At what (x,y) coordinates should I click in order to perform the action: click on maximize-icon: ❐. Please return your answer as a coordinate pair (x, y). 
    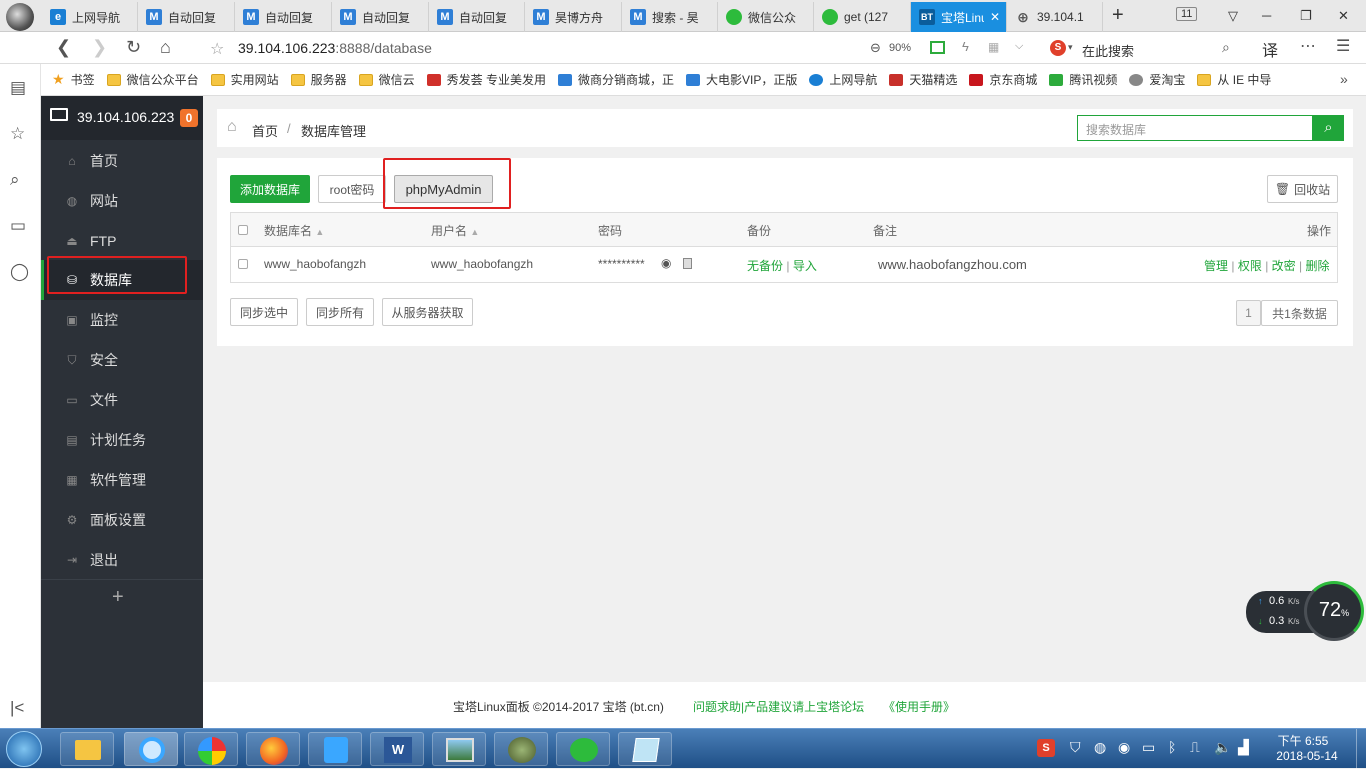
    Looking at the image, I should click on (1306, 16).